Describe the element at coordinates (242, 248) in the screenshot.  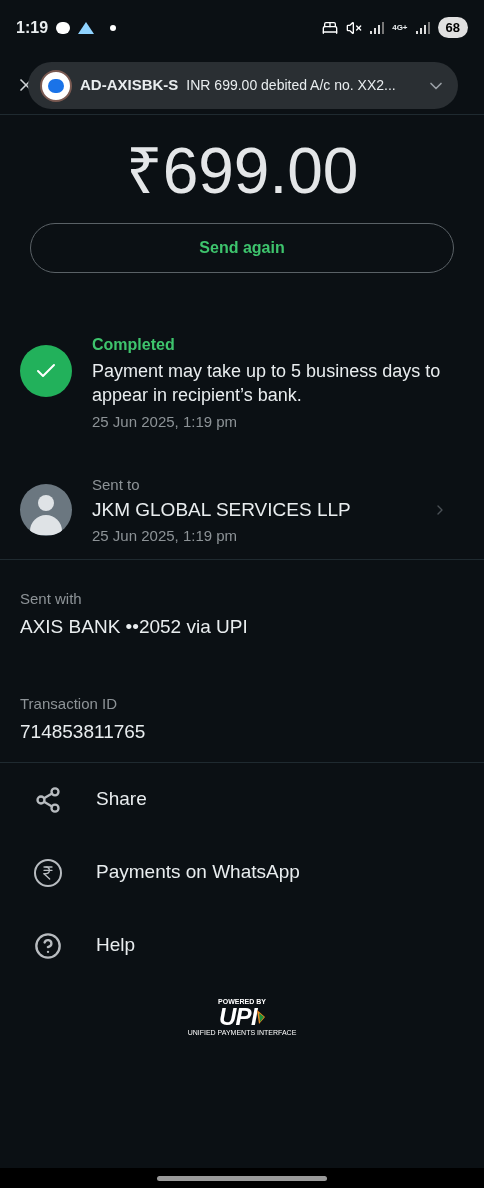
I see `send-again-button: Send again` at that location.